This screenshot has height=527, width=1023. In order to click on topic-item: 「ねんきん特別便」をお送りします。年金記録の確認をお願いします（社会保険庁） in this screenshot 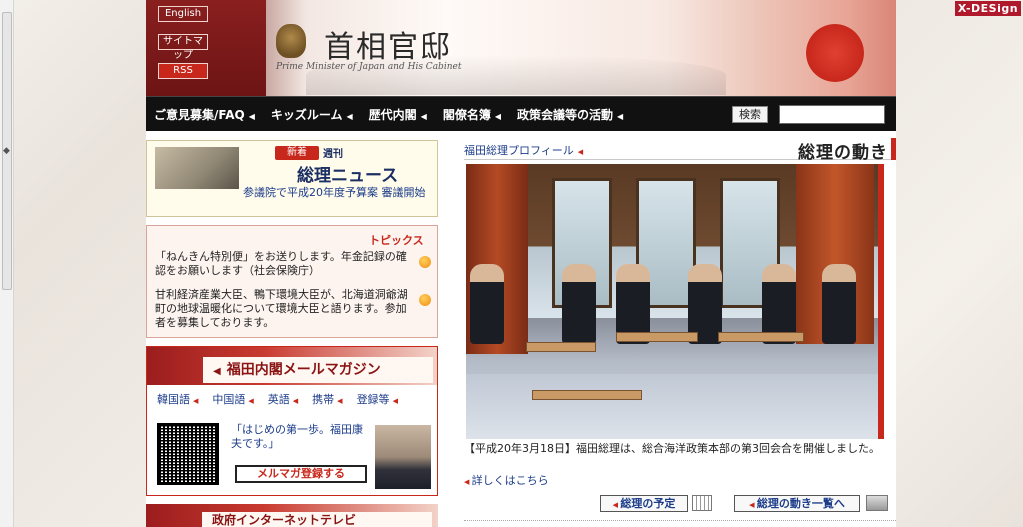, I will do `click(293, 264)`.